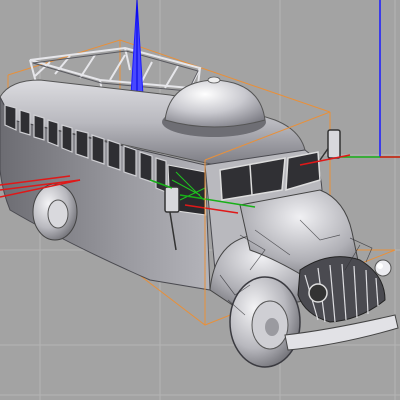 The width and height of the screenshot is (400, 400). I want to click on front-wheel, so click(265, 322).